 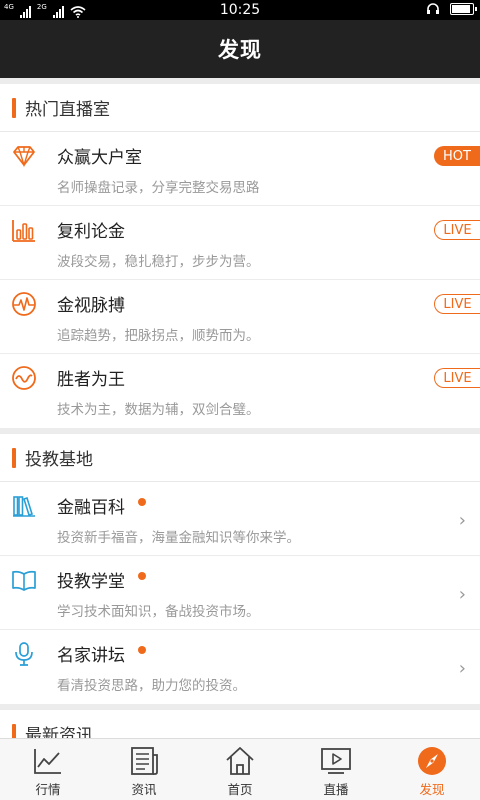 I want to click on microphone-icon, so click(x=24, y=654).